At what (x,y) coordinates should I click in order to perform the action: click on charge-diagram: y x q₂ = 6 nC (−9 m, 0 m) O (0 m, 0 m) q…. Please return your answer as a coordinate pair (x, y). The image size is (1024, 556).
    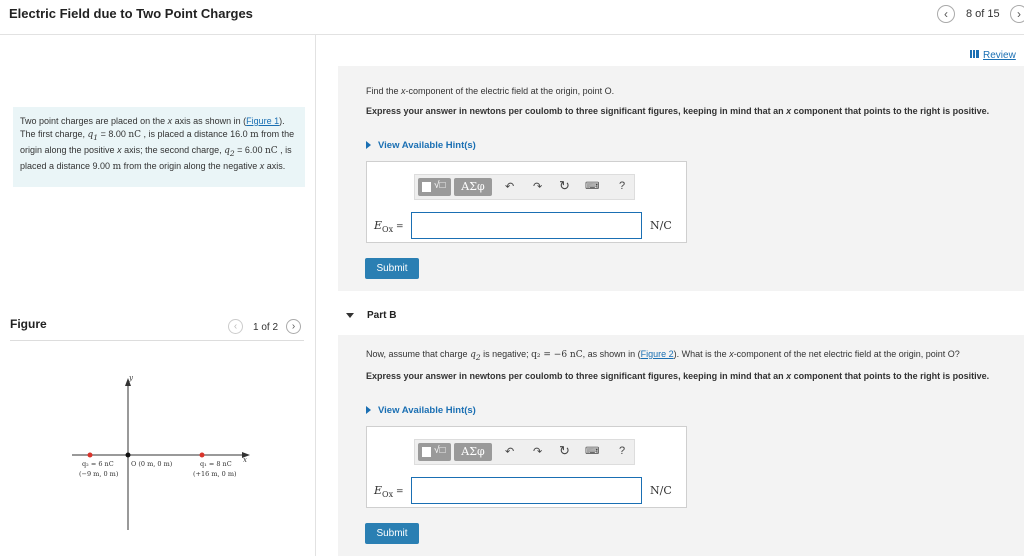
    Looking at the image, I should click on (161, 452).